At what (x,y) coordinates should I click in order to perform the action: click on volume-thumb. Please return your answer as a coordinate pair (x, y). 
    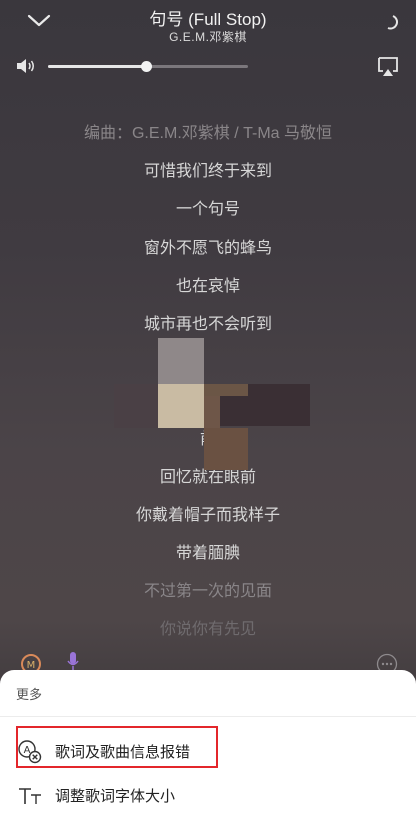
    Looking at the image, I should click on (146, 66).